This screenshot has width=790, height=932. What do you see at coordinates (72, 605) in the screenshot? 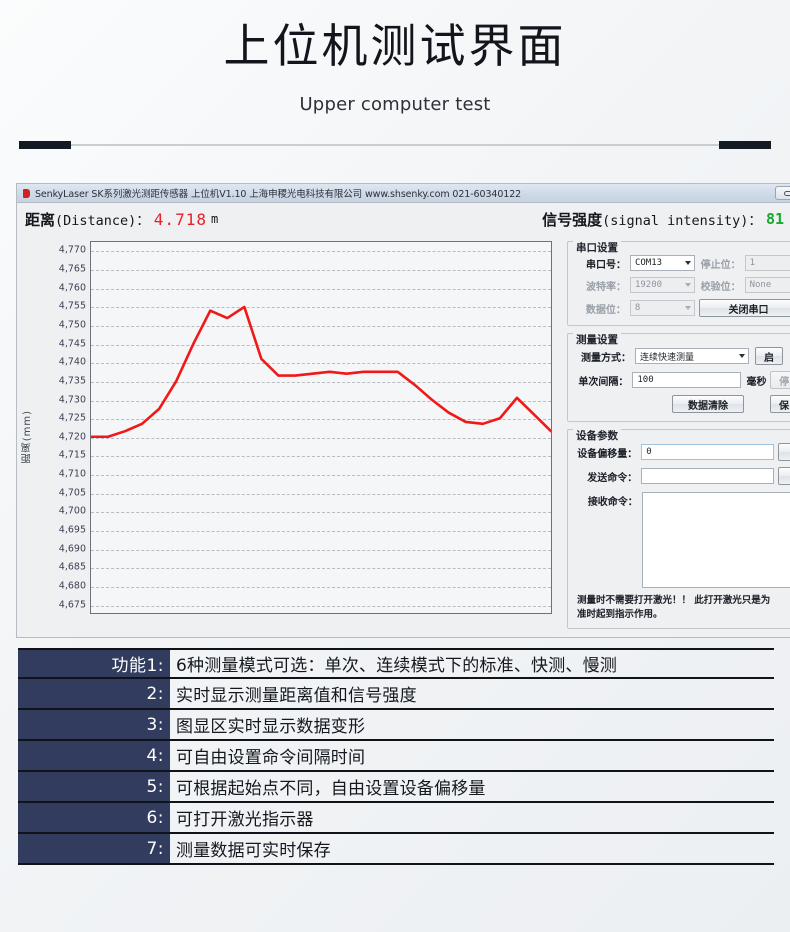
I see `y-axis-tick-label: 4,675` at bounding box center [72, 605].